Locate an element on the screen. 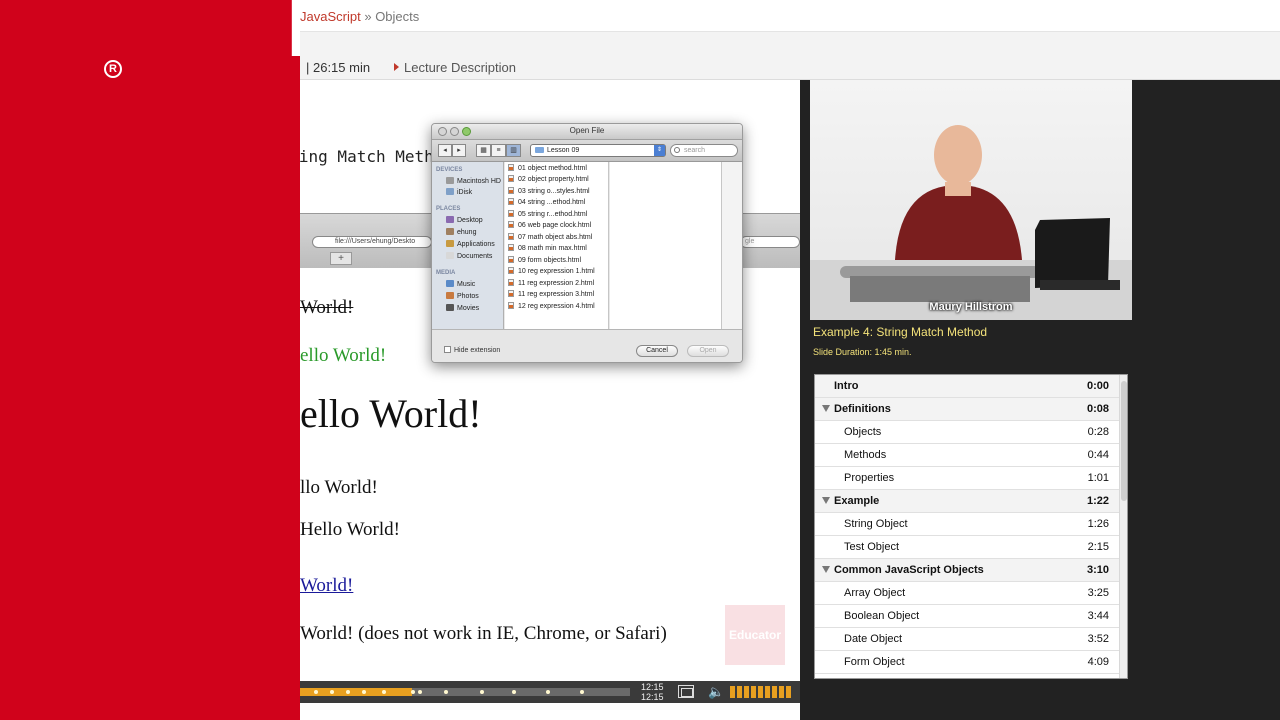 Image resolution: width=1280 pixels, height=720 pixels. breadcrumb-link-javascript: JavaScript is located at coordinates (330, 16).